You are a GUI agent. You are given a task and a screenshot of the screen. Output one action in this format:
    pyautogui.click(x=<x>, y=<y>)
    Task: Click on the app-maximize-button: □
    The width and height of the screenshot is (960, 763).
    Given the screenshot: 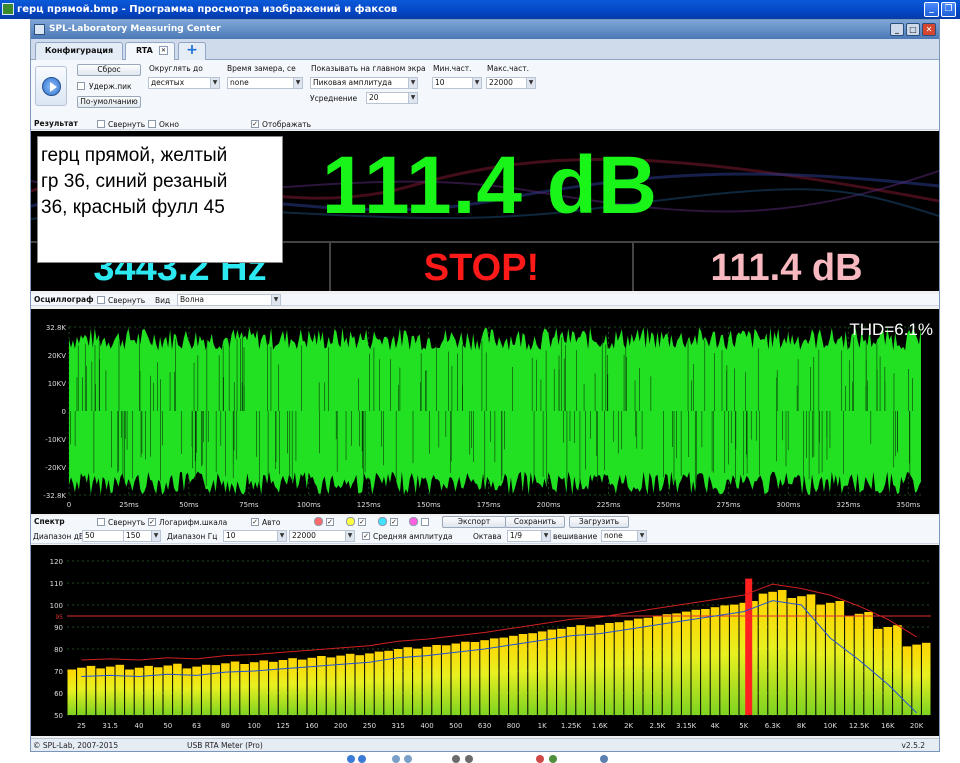 What is the action you would take?
    pyautogui.click(x=913, y=29)
    